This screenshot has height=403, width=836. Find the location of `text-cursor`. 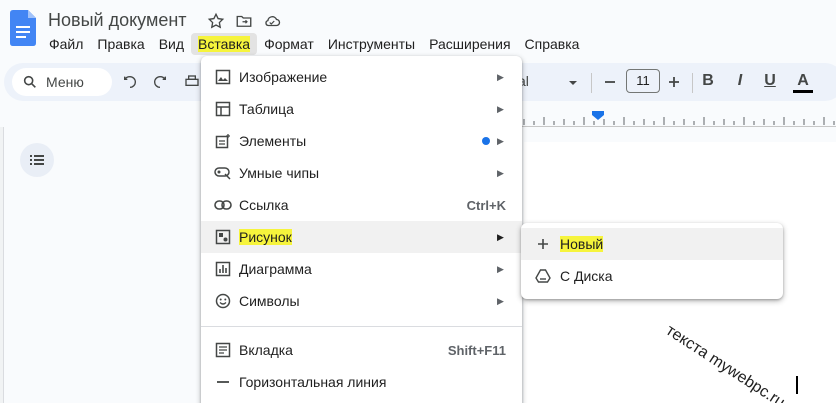

text-cursor is located at coordinates (797, 385).